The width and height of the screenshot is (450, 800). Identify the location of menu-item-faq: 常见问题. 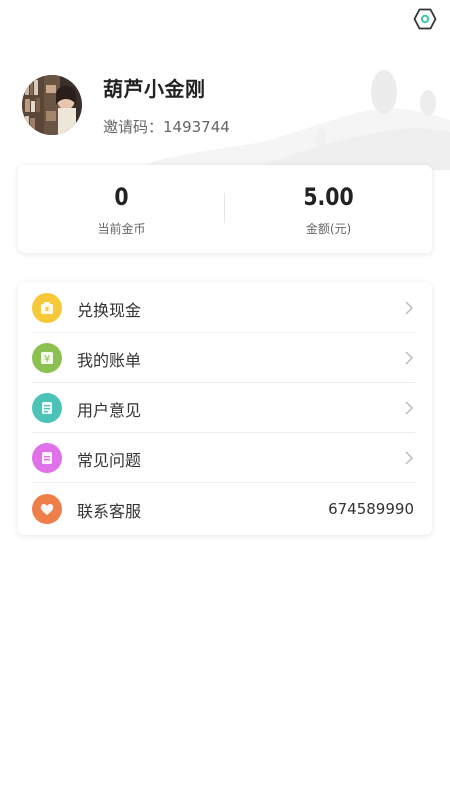
(225, 458).